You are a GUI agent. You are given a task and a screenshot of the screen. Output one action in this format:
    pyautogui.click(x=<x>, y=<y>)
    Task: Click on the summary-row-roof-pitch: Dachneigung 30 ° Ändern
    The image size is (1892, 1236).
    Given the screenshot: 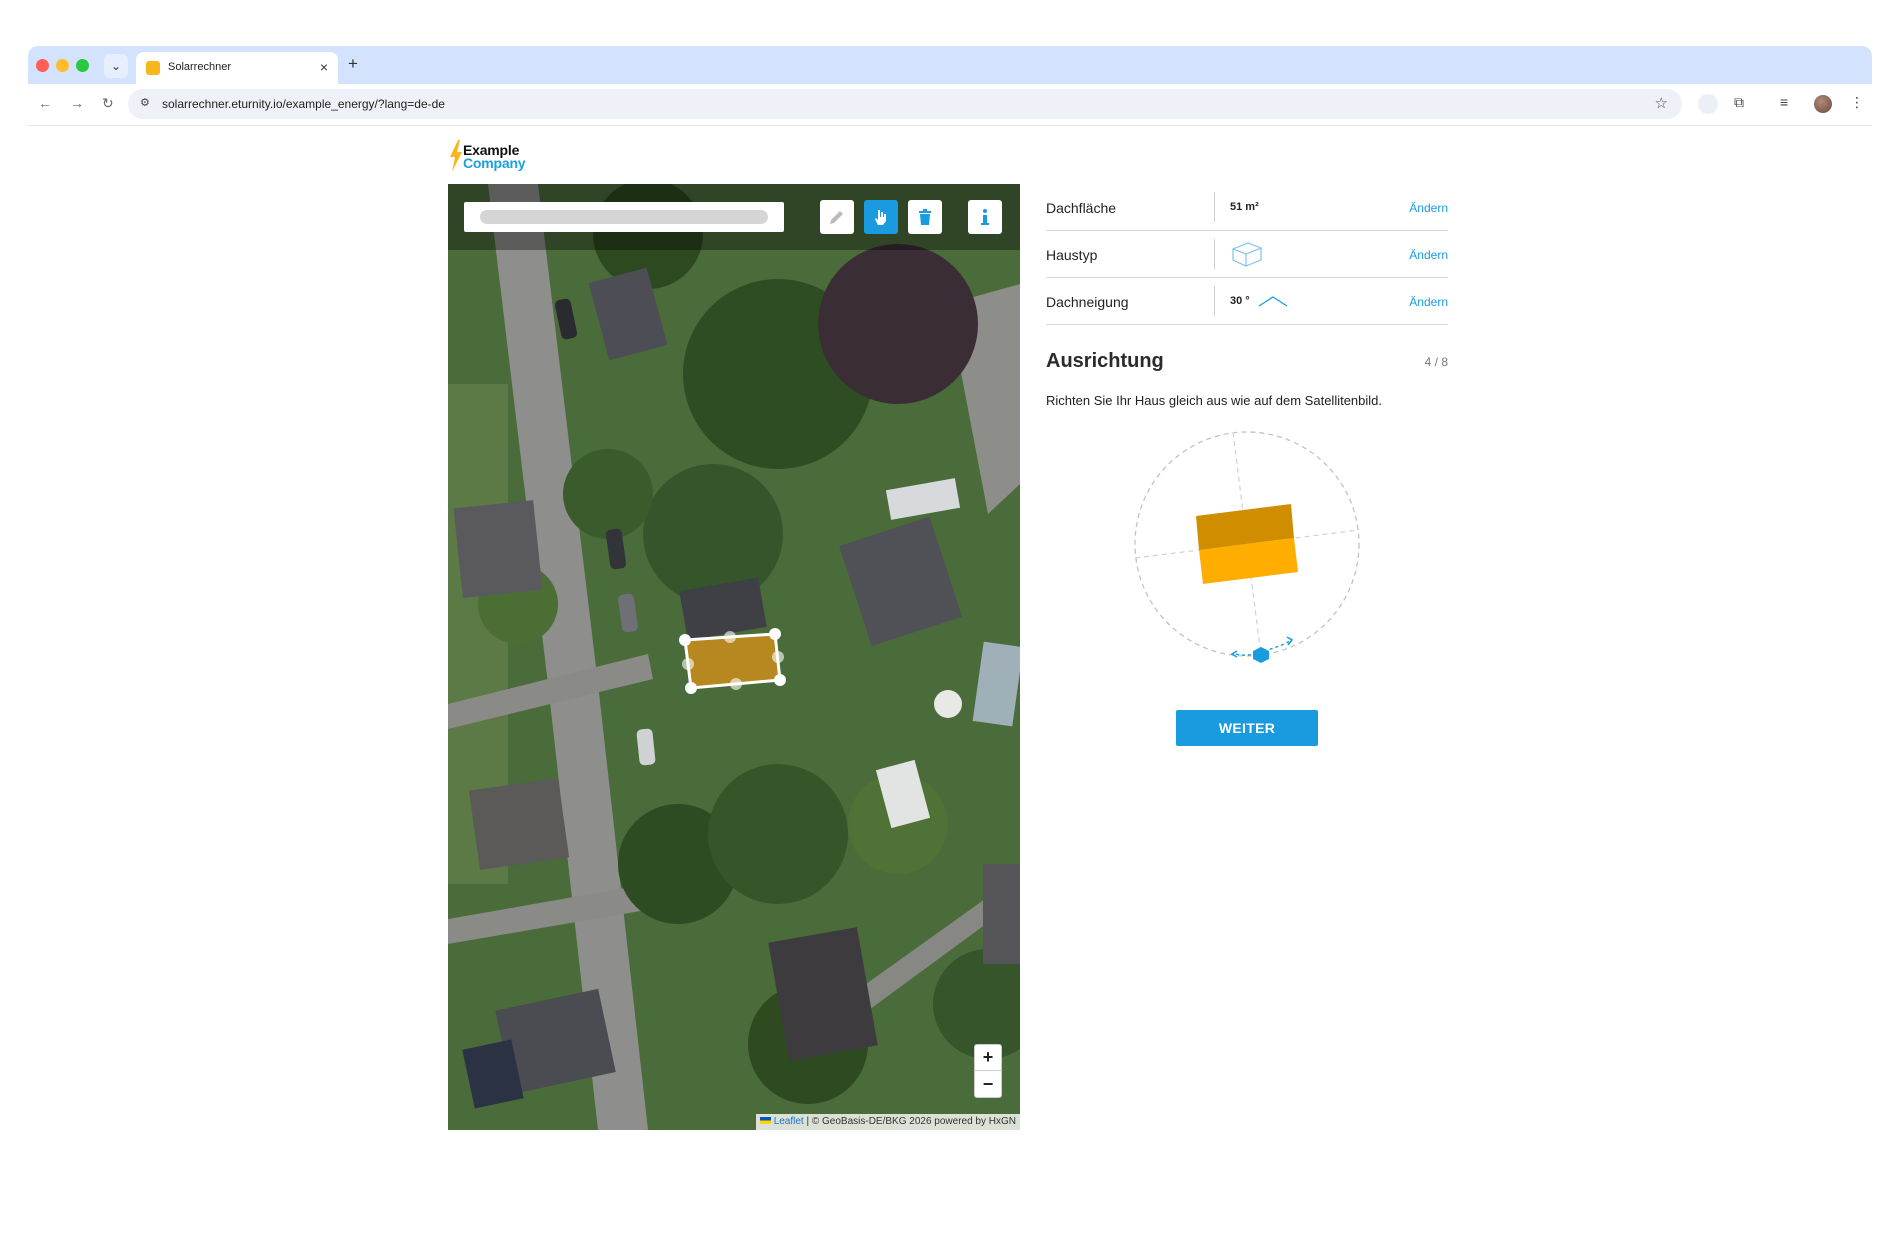 What is the action you would take?
    pyautogui.click(x=1247, y=301)
    